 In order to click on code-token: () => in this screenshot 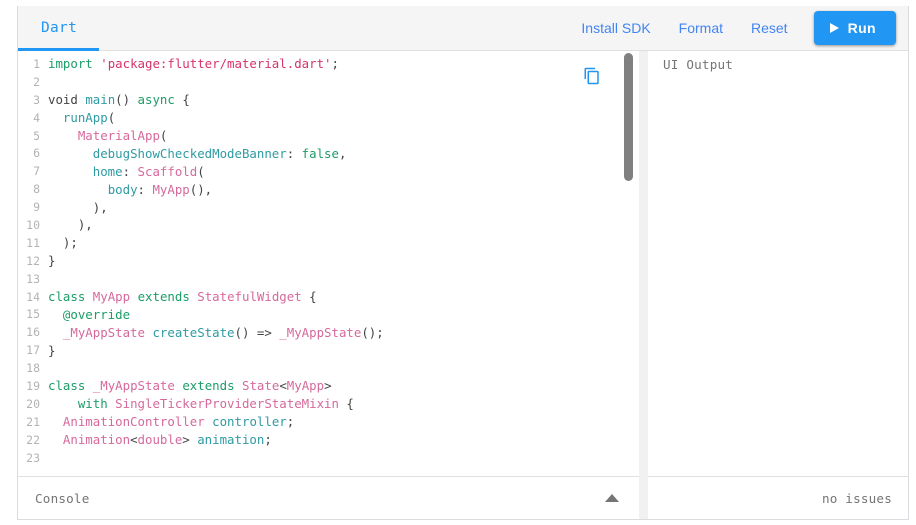, I will do `click(257, 332)`.